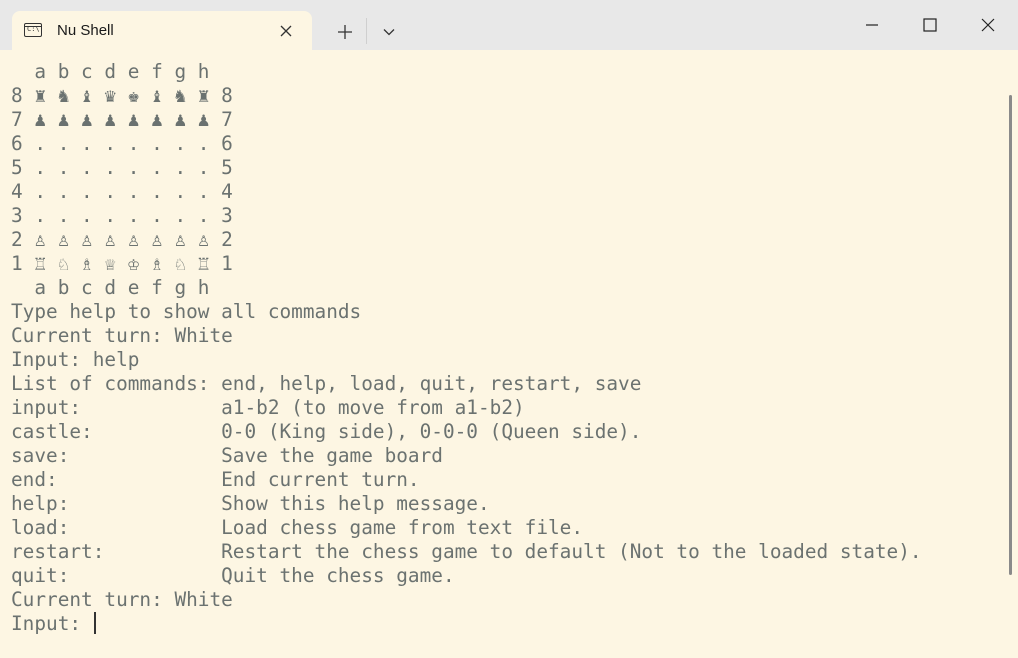 This screenshot has width=1018, height=658. What do you see at coordinates (122, 215) in the screenshot?
I see `terminal-line: 3 . . . . . . . . 3` at bounding box center [122, 215].